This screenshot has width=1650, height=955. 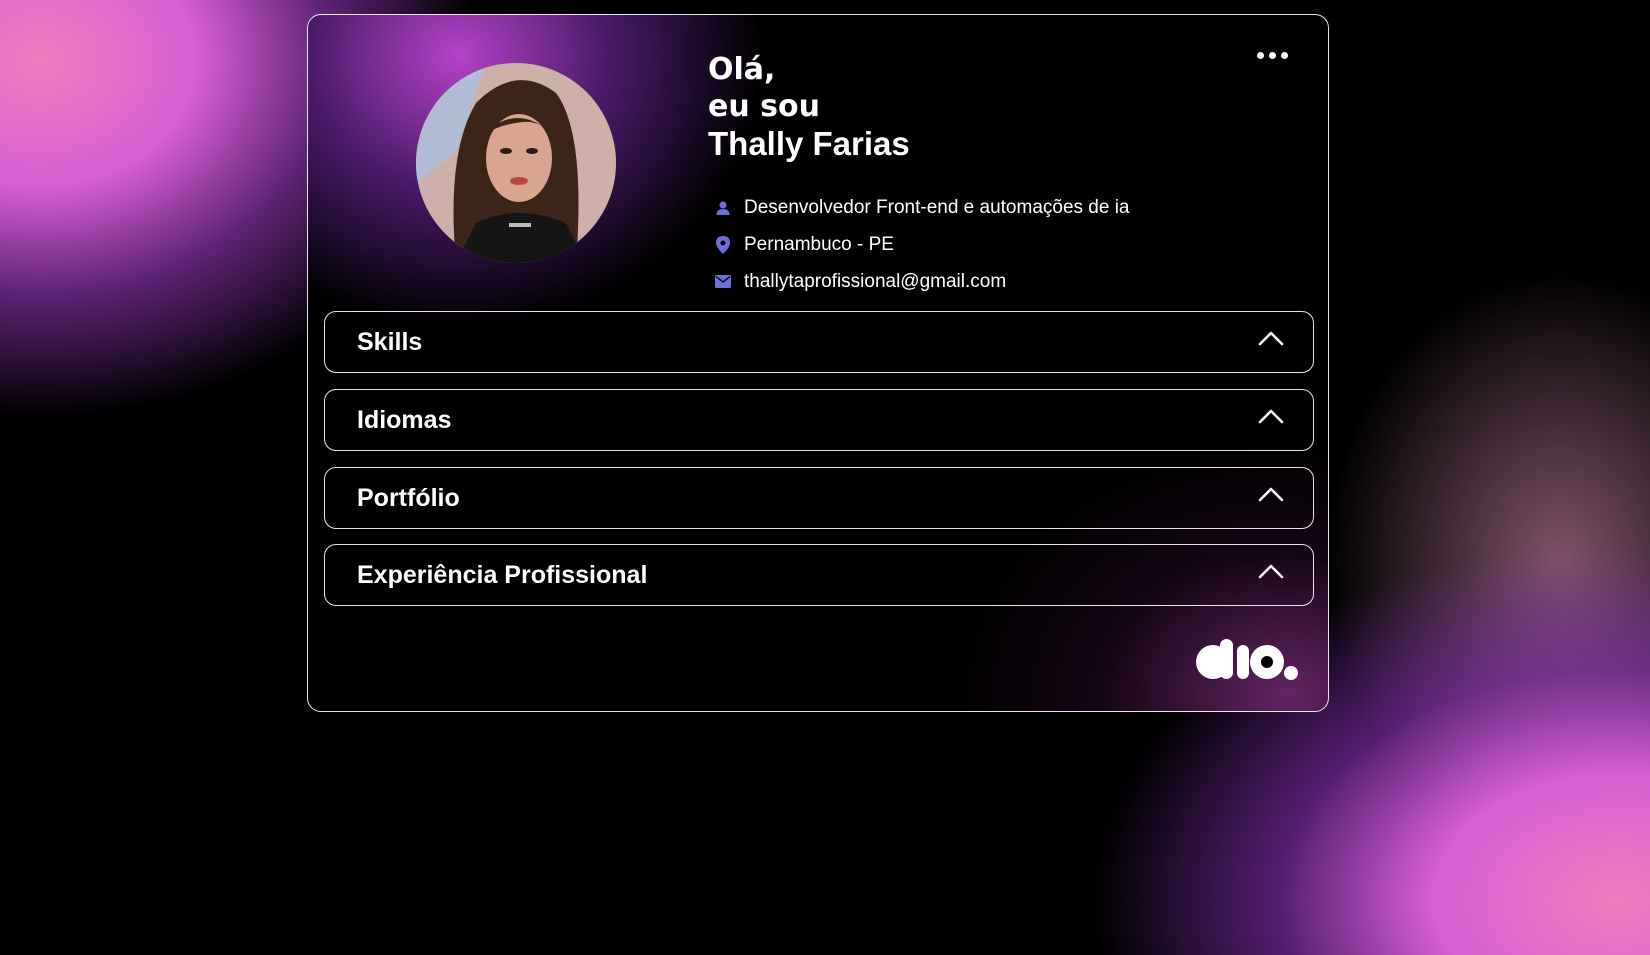 What do you see at coordinates (723, 208) in the screenshot?
I see `user-icon` at bounding box center [723, 208].